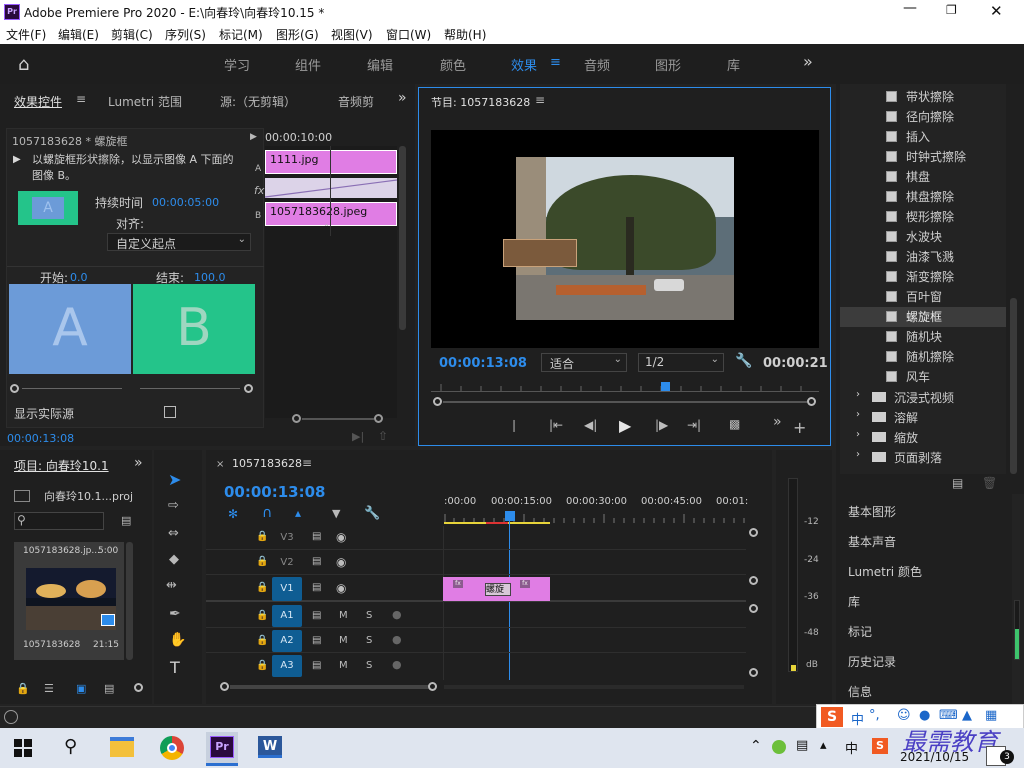  I want to click on project-search-input: ⚲, so click(59, 521).